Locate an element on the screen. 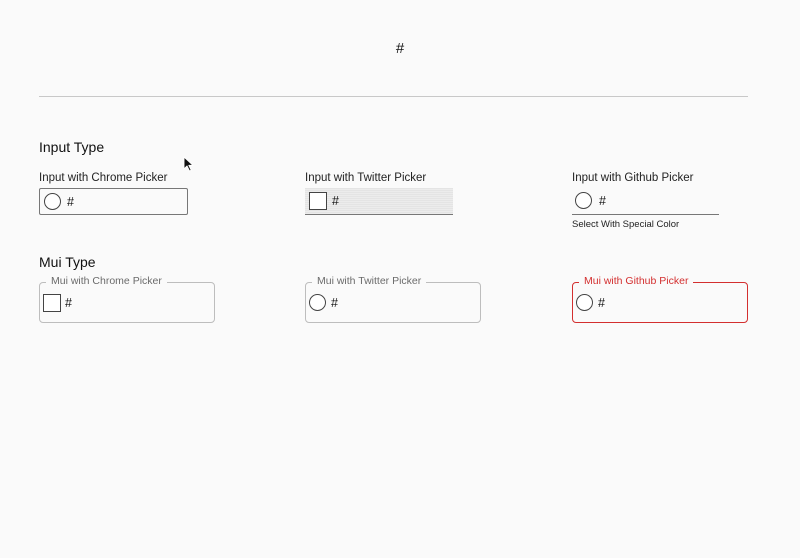 The width and height of the screenshot is (800, 558). input-type-title: Input Type is located at coordinates (72, 147).